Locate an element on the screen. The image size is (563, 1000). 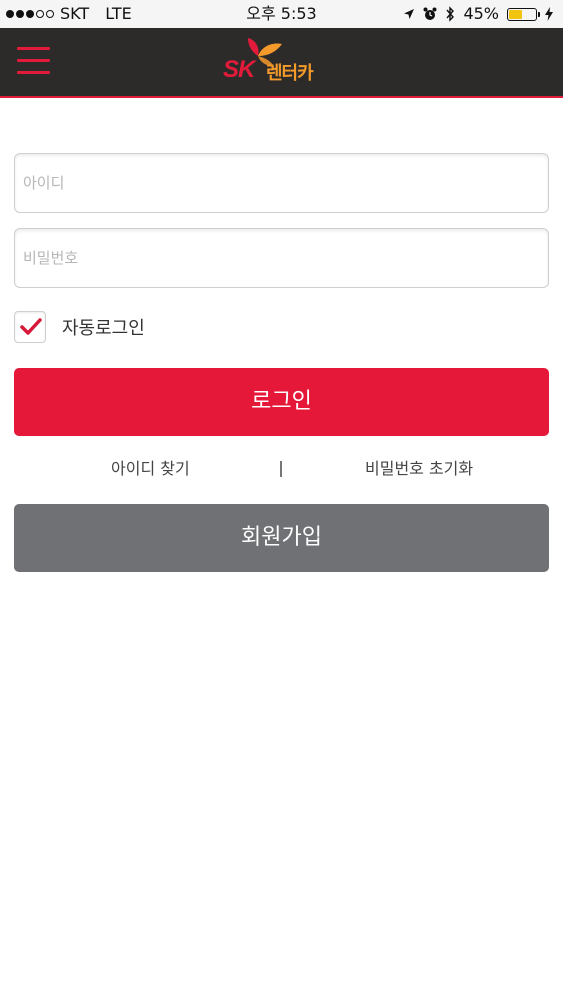
auto-login-checkbox is located at coordinates (30, 327).